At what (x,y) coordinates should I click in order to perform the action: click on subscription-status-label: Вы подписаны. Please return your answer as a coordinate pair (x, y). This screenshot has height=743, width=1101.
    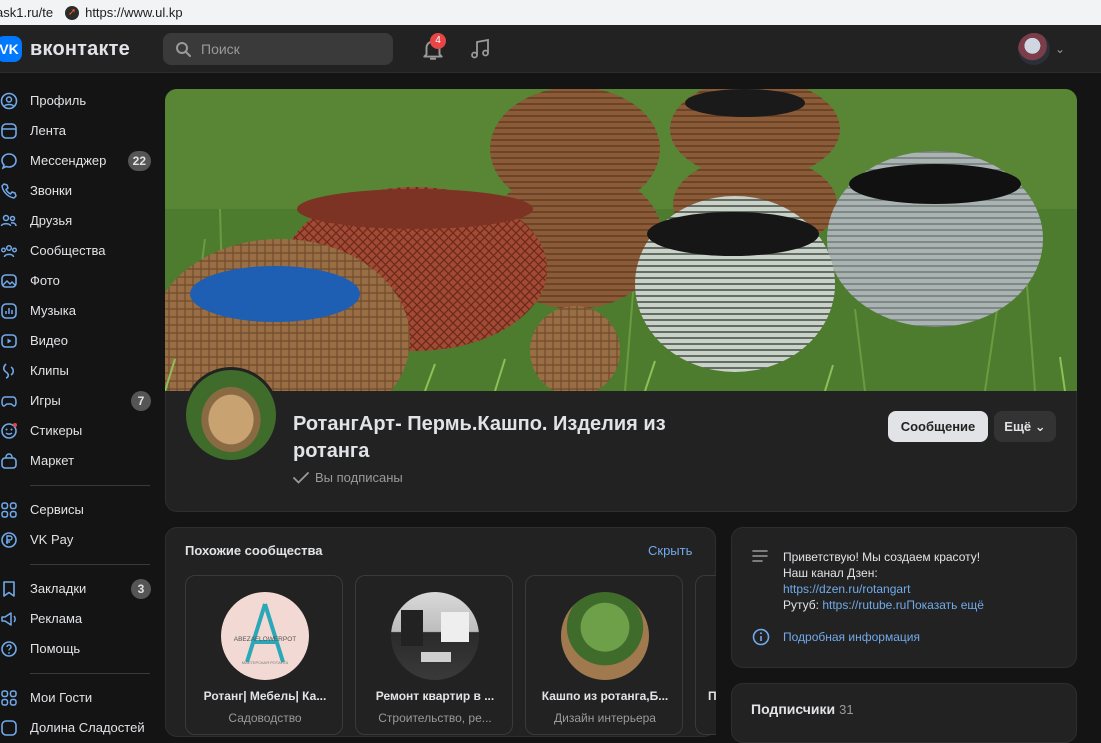
    Looking at the image, I should click on (359, 477).